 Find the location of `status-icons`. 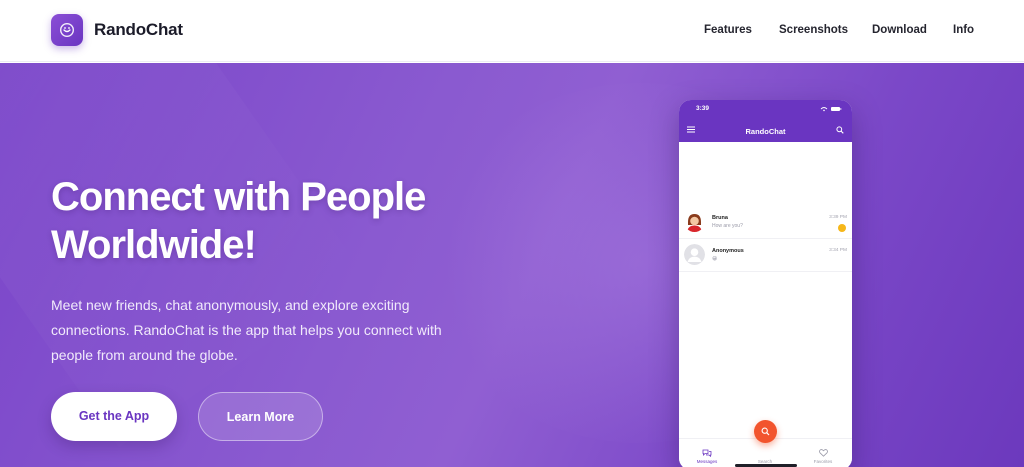

status-icons is located at coordinates (831, 109).